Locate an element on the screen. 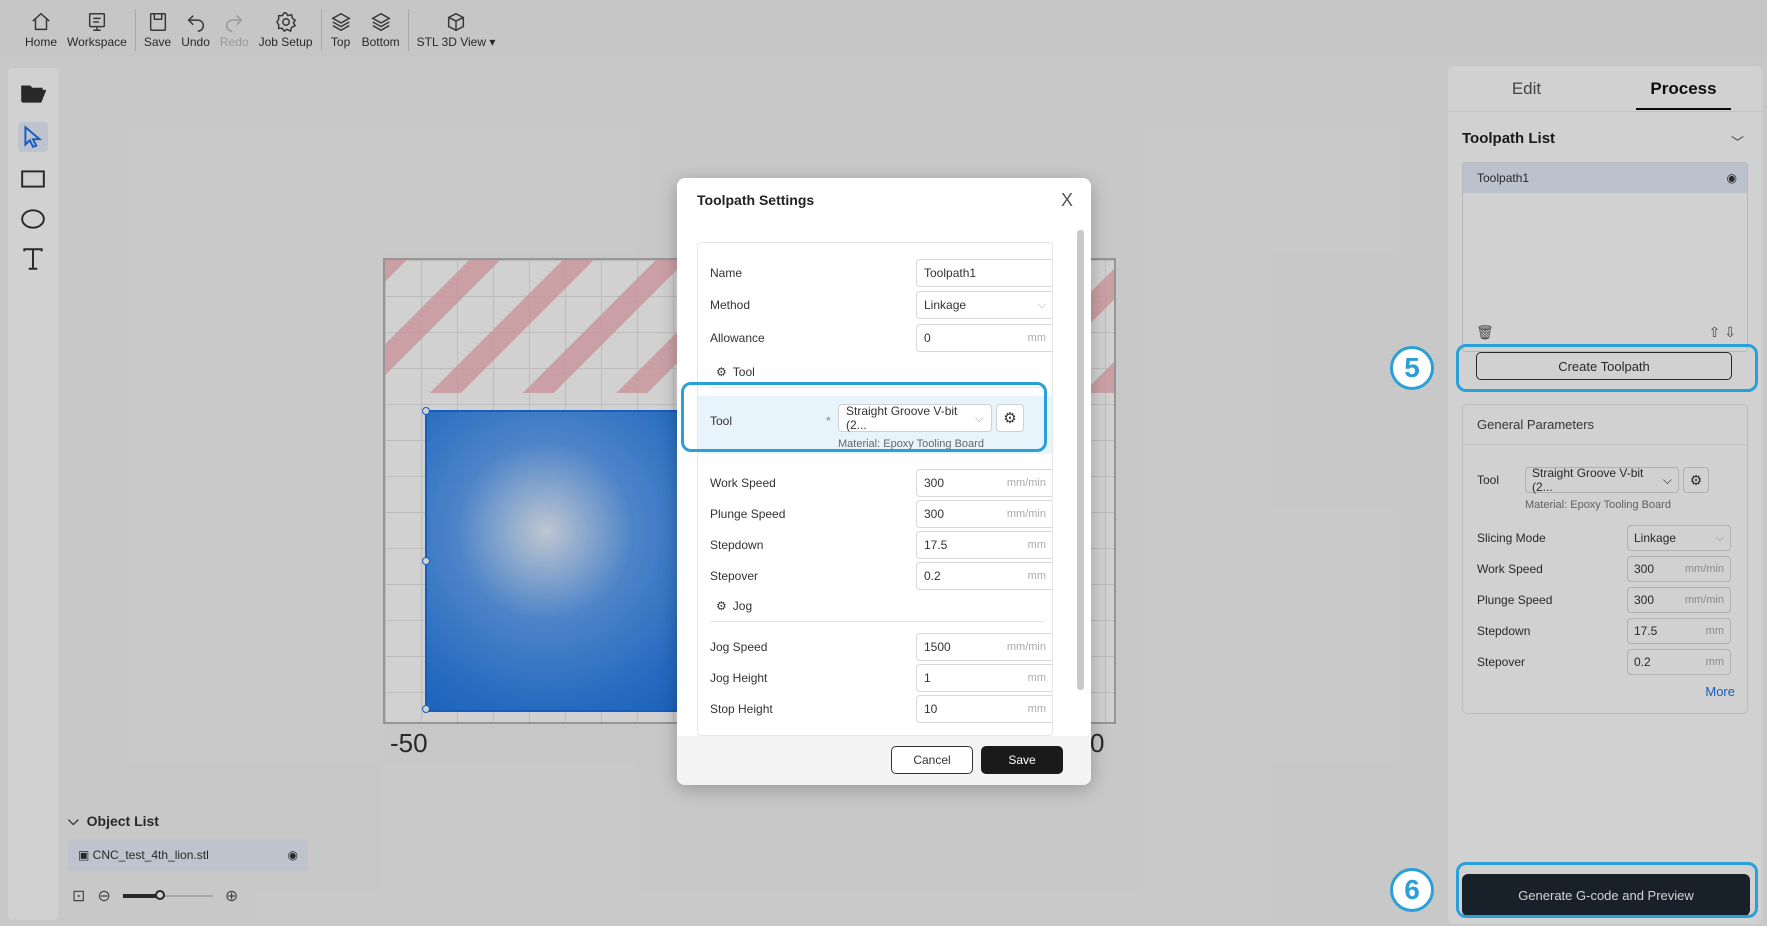 Image resolution: width=1767 pixels, height=926 pixels. jog-speed-row: Jog Speed 1500 mm/min is located at coordinates (881, 647).